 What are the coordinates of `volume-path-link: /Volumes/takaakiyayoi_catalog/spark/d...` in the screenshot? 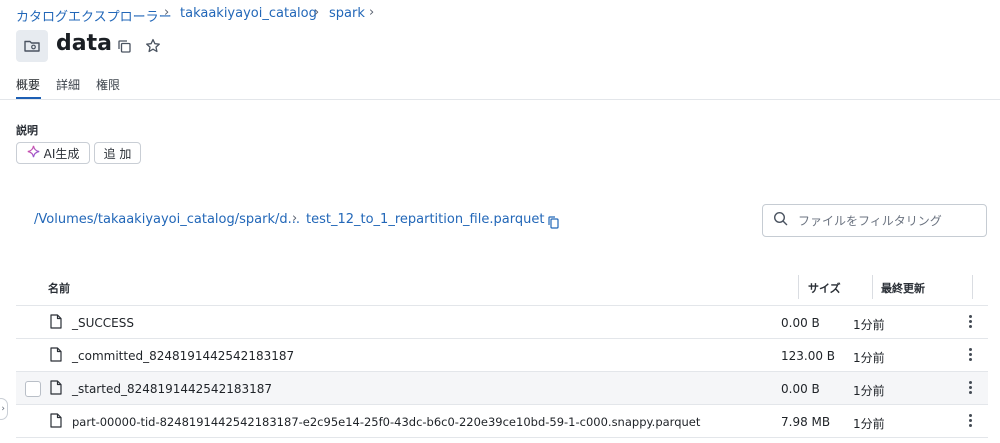 It's located at (167, 219).